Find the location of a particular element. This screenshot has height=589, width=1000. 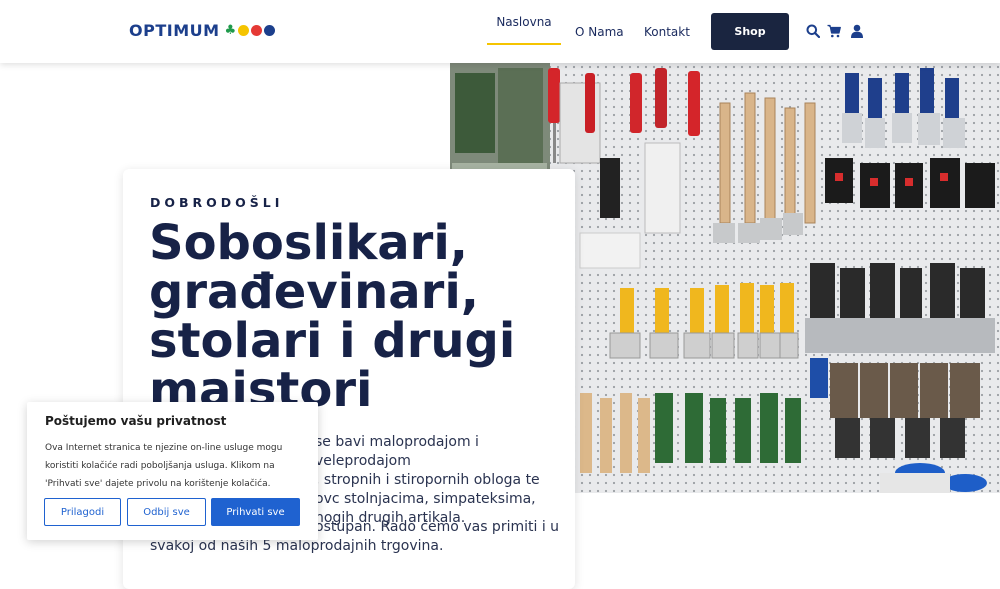

cart-icon is located at coordinates (834, 31).